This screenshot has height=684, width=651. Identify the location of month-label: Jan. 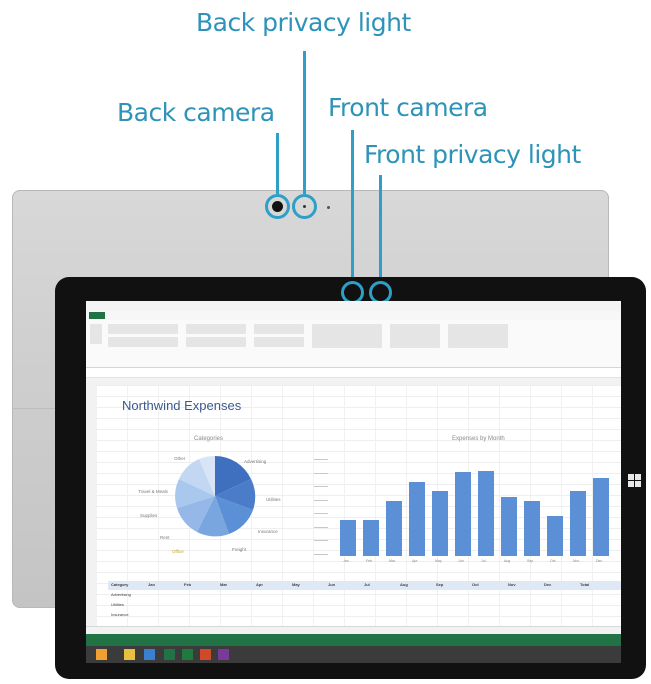
(346, 561).